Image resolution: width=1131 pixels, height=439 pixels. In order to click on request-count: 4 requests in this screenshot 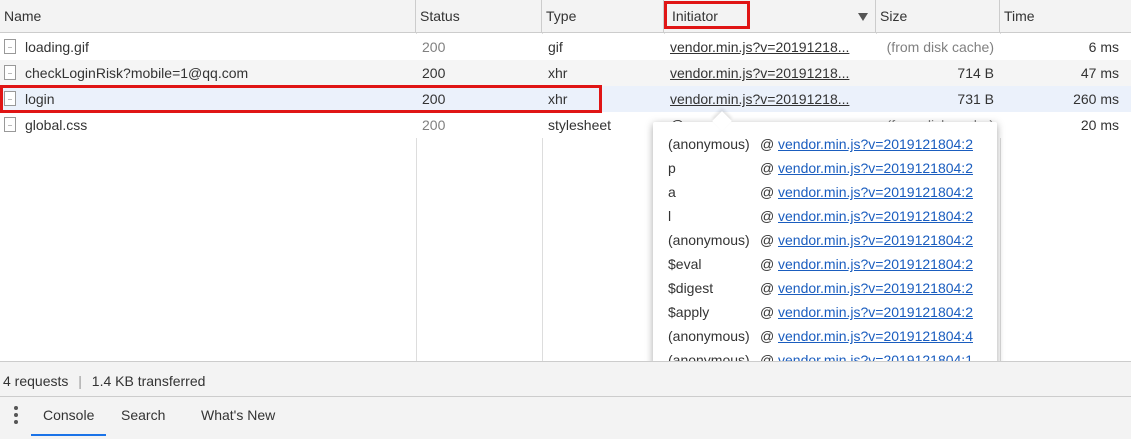, I will do `click(36, 381)`.